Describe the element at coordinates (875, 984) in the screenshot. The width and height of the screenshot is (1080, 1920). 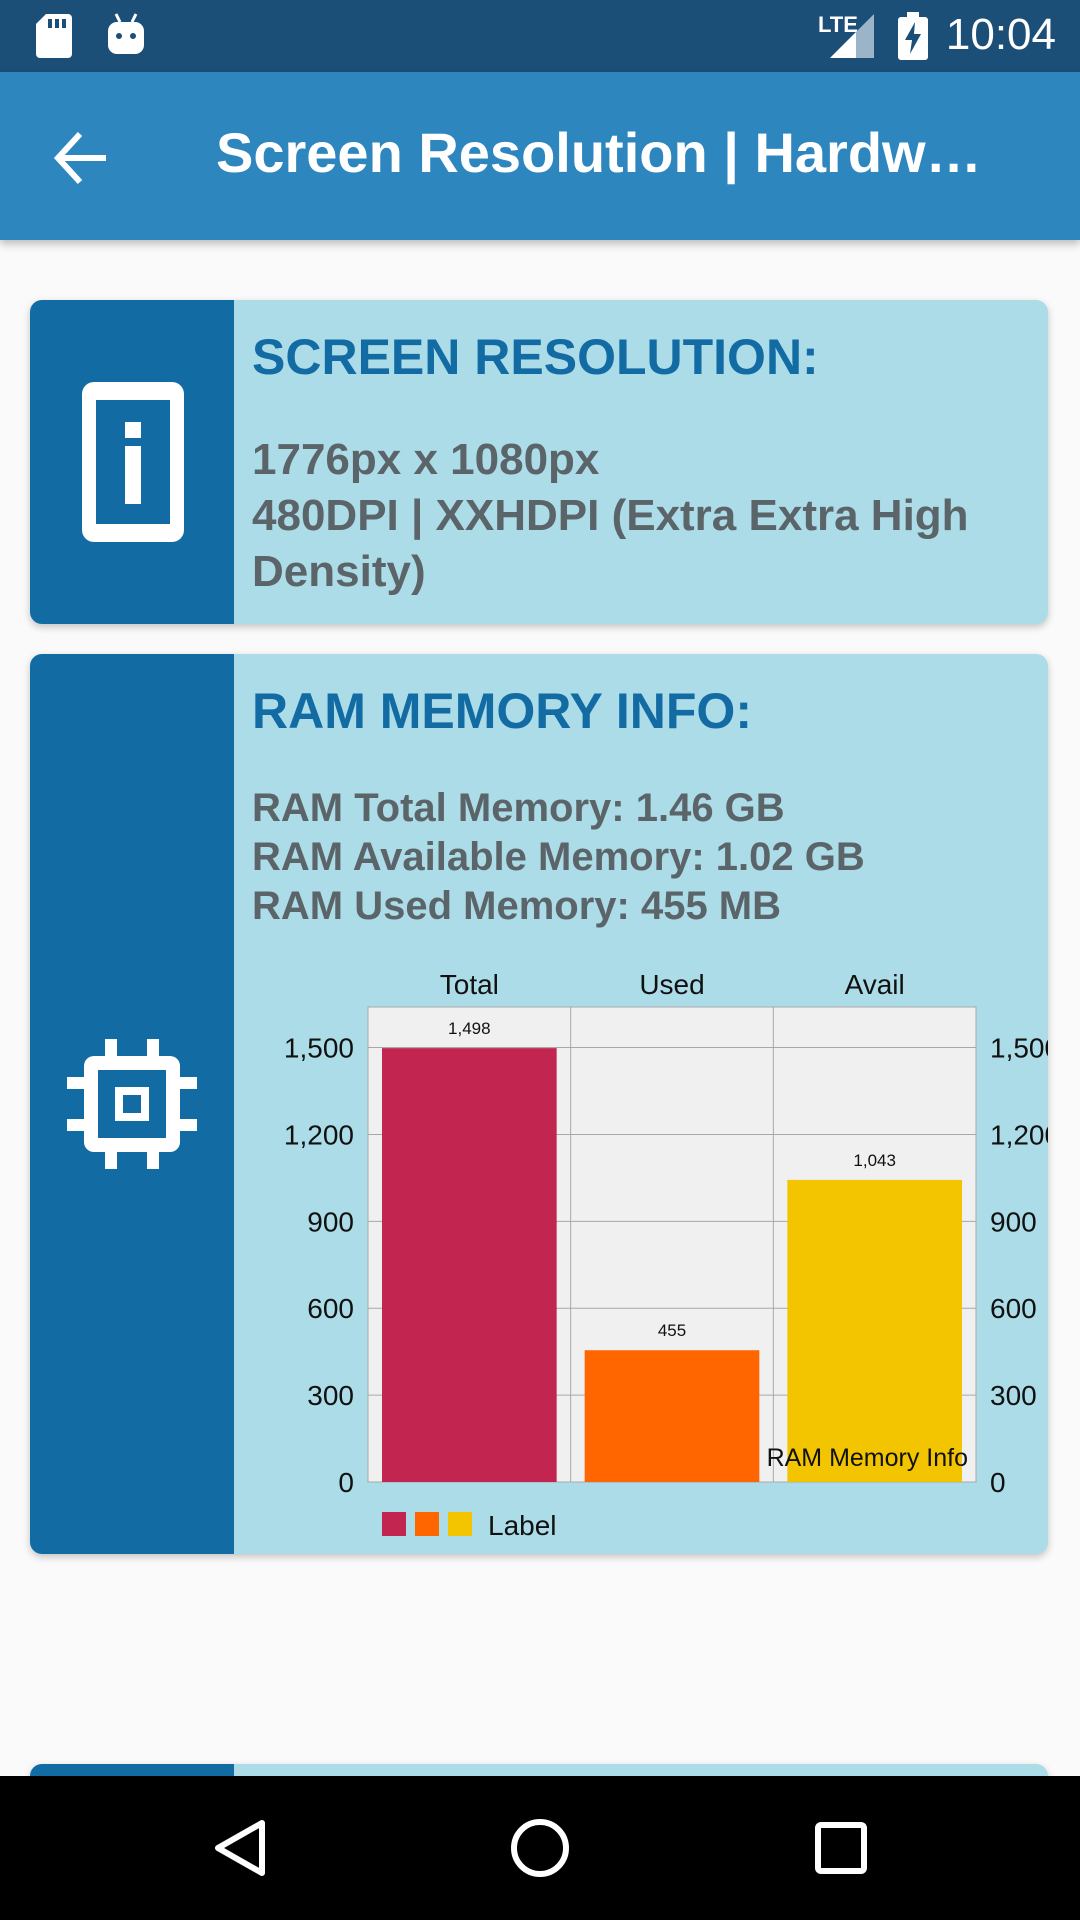
I see `x-category-label: Avail` at that location.